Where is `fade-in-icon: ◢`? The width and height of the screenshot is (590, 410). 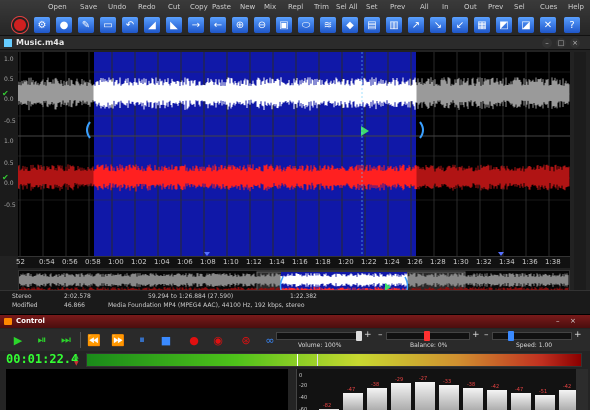
fade-in-icon: ◢ is located at coordinates (152, 25).